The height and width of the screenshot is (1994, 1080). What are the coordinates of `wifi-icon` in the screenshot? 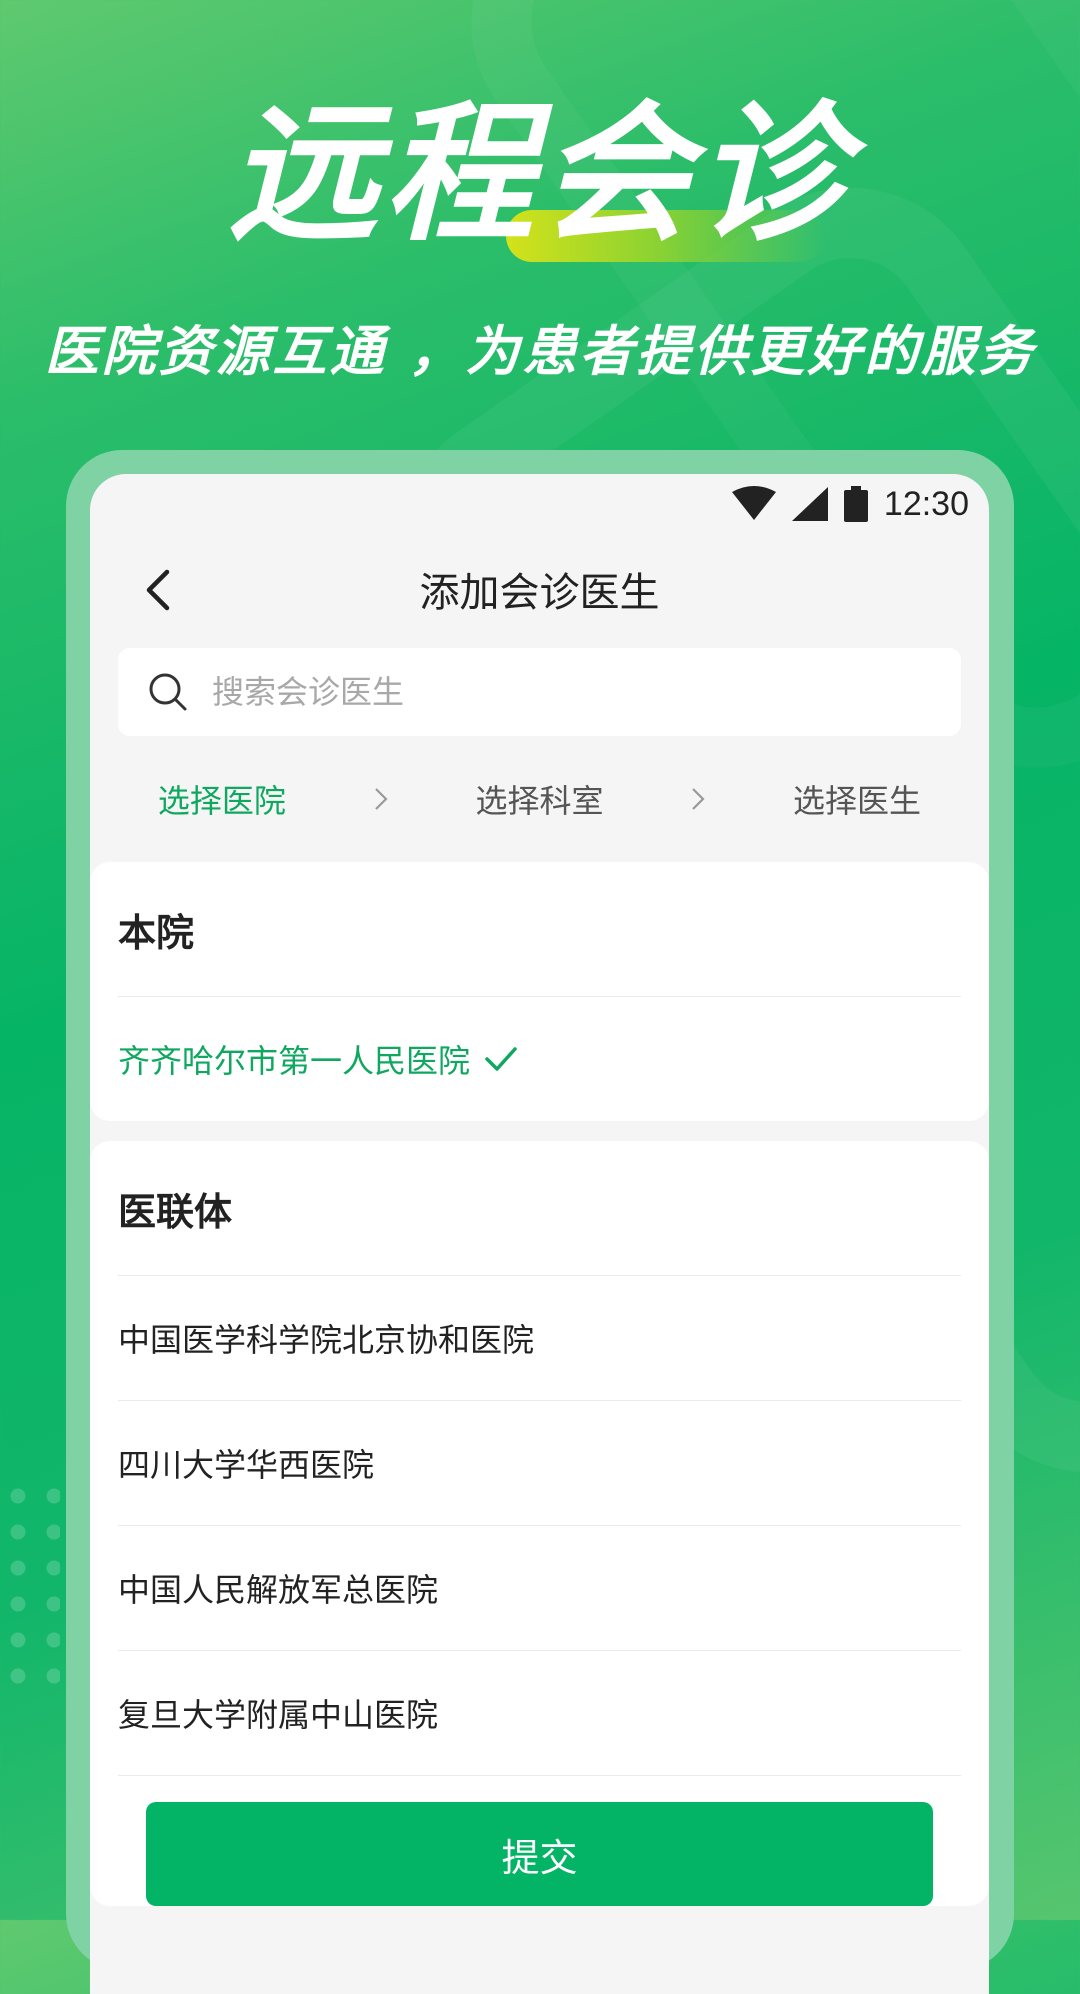 It's located at (753, 503).